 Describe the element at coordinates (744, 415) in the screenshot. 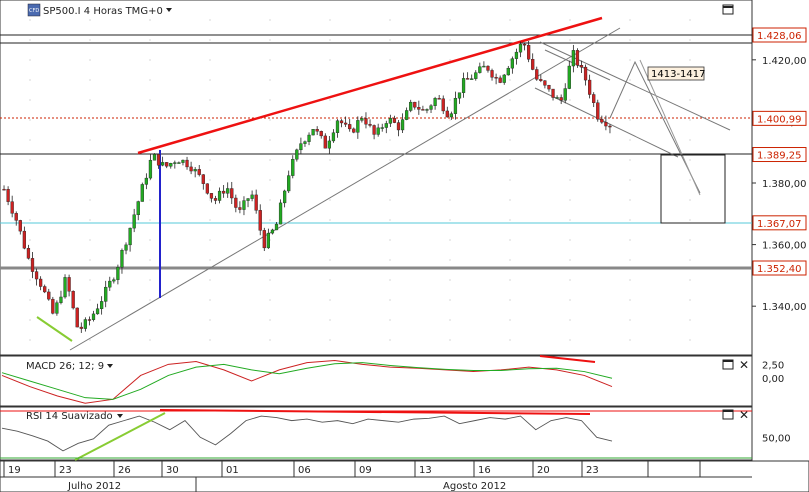

I see `rsi-close-icon: ✕` at that location.